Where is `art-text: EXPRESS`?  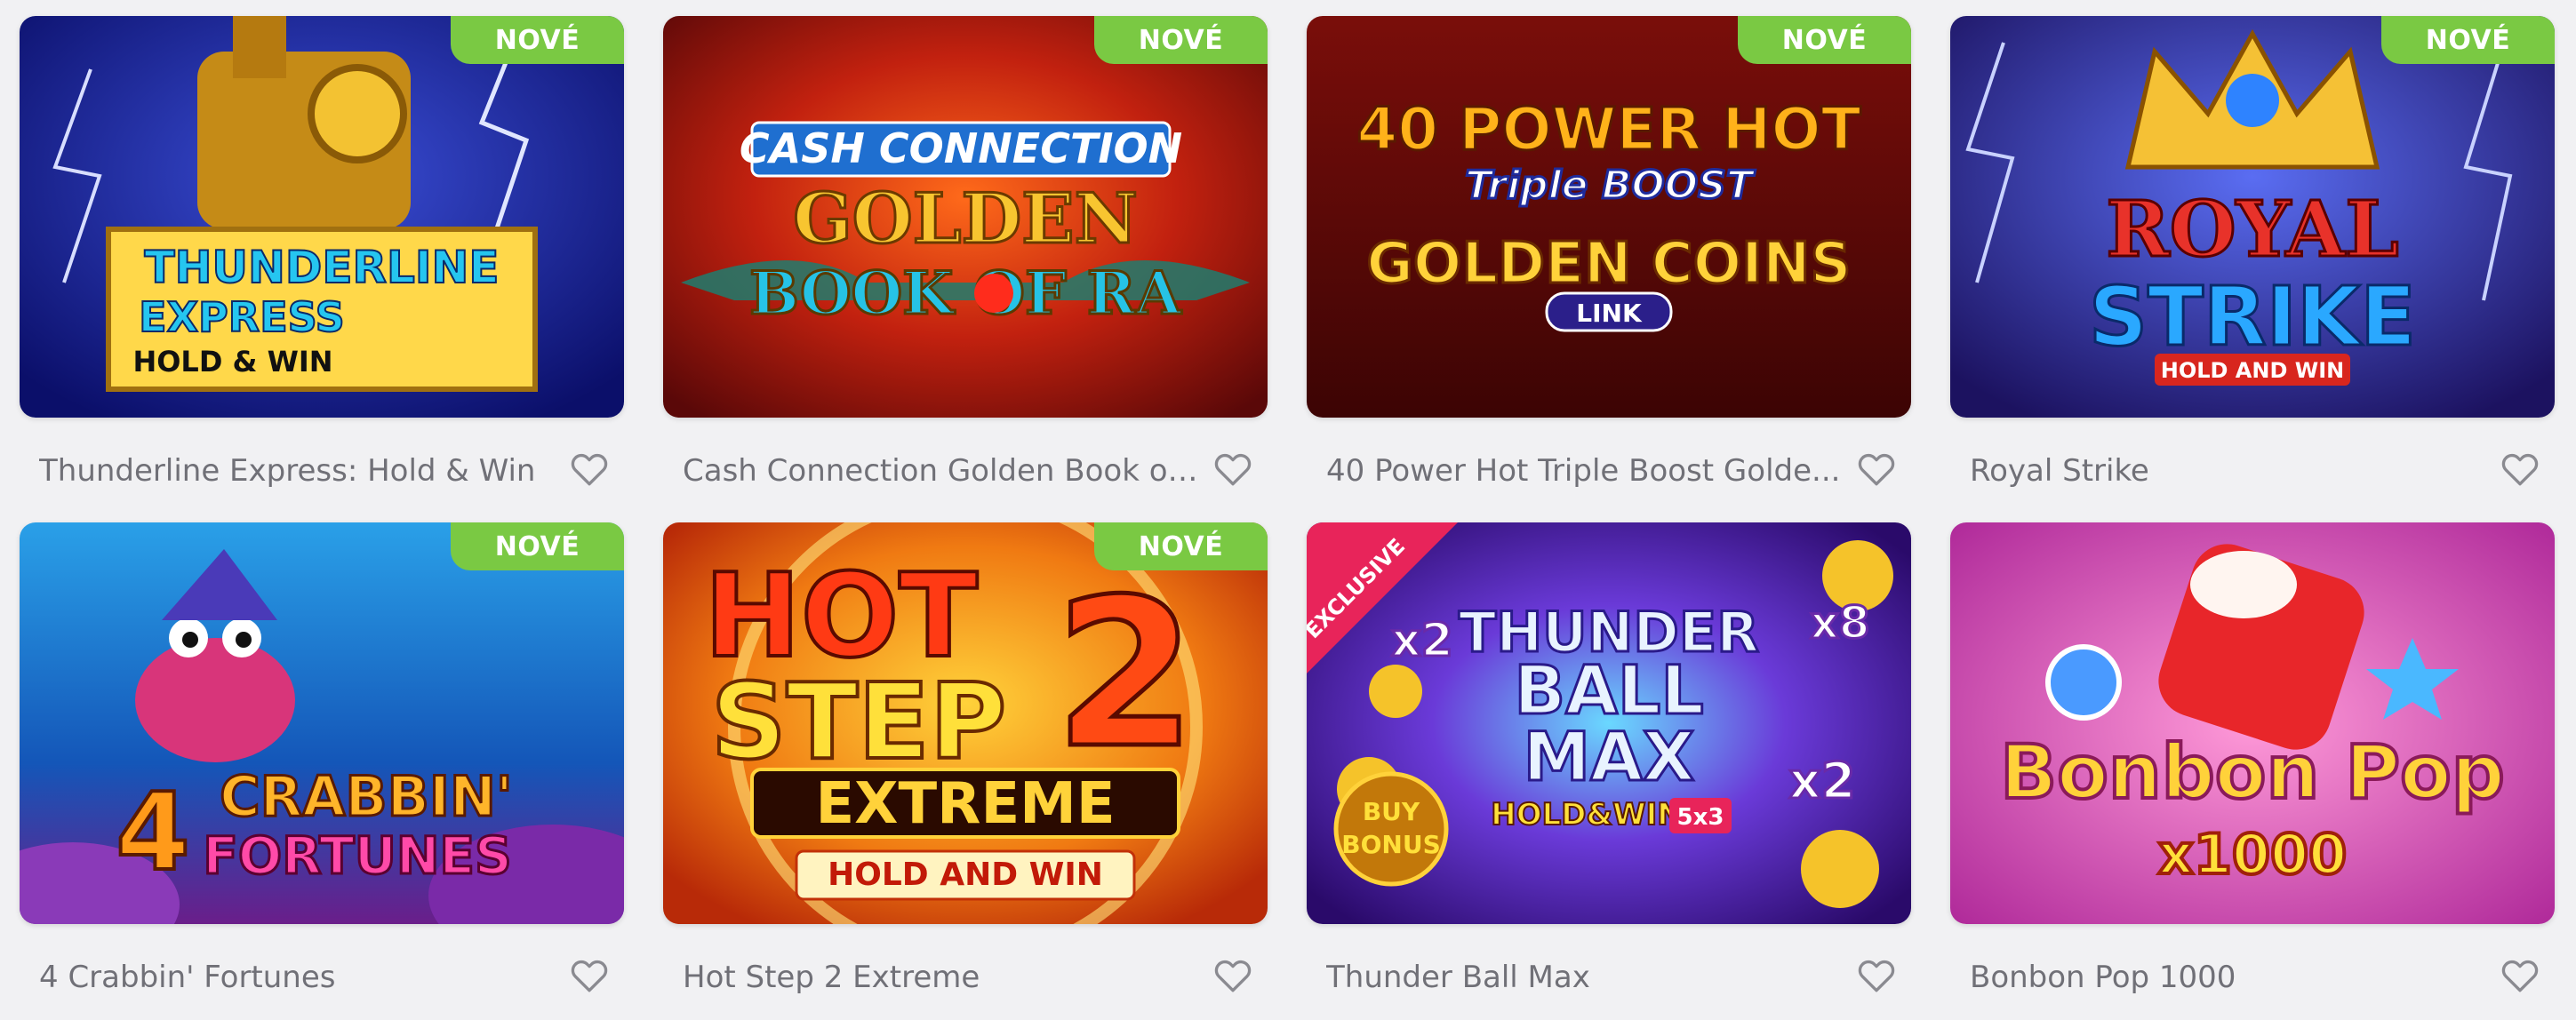 art-text: EXPRESS is located at coordinates (242, 317).